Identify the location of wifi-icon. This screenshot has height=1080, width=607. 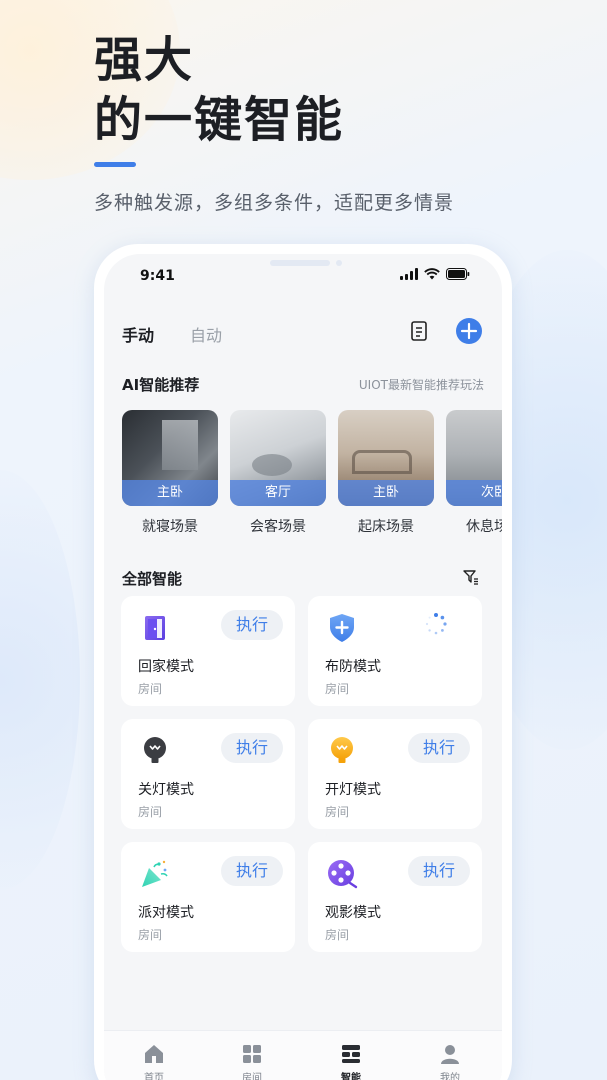
(432, 274).